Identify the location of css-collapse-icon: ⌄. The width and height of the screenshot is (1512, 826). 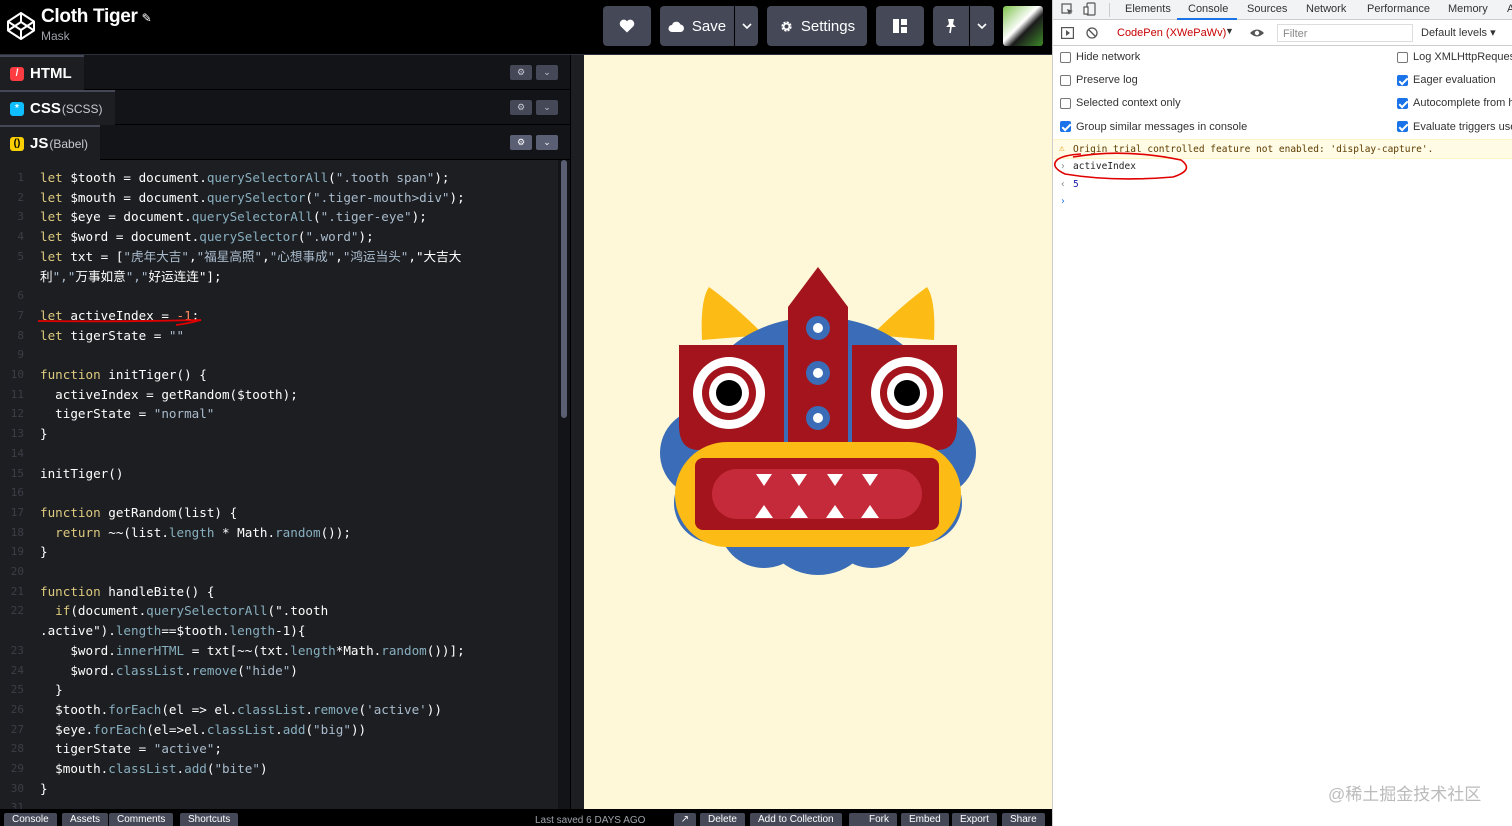
(547, 107).